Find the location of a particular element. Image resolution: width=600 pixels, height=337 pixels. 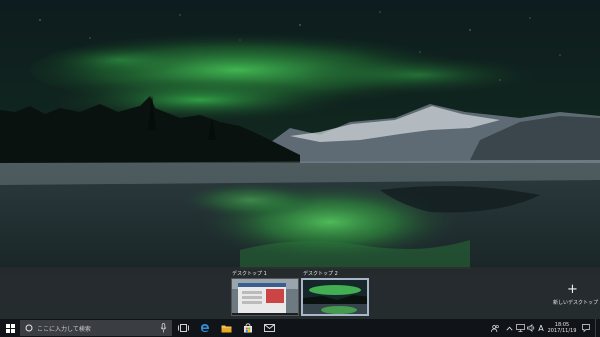

chevron-up-icon is located at coordinates (509, 328).